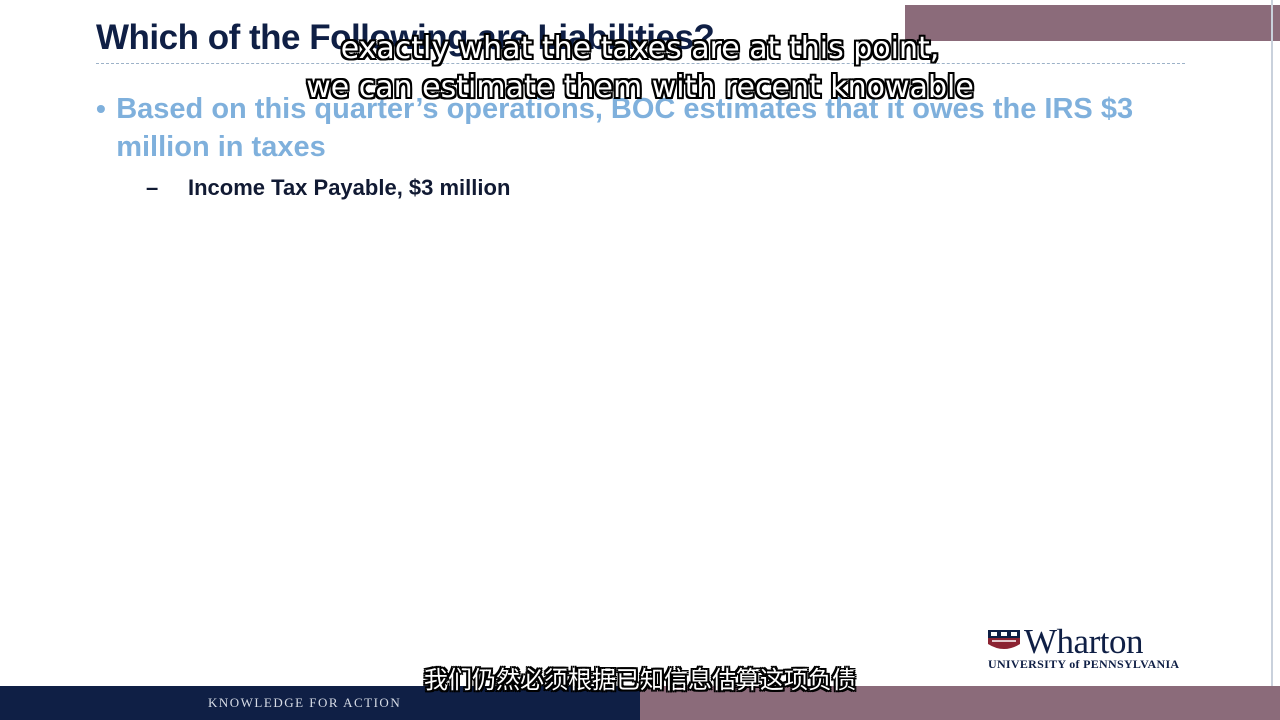 The height and width of the screenshot is (720, 1280). Describe the element at coordinates (349, 187) in the screenshot. I see `sub-bullet-text: Income Tax Payable, $3 million` at that location.